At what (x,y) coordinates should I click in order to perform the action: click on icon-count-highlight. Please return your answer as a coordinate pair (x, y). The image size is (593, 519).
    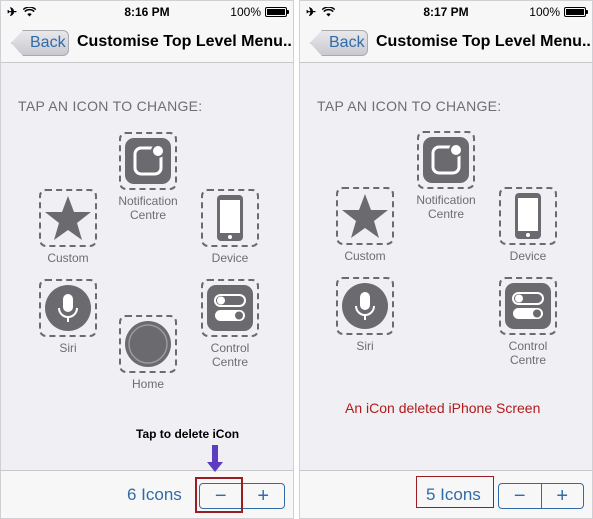
    Looking at the image, I should click on (455, 492).